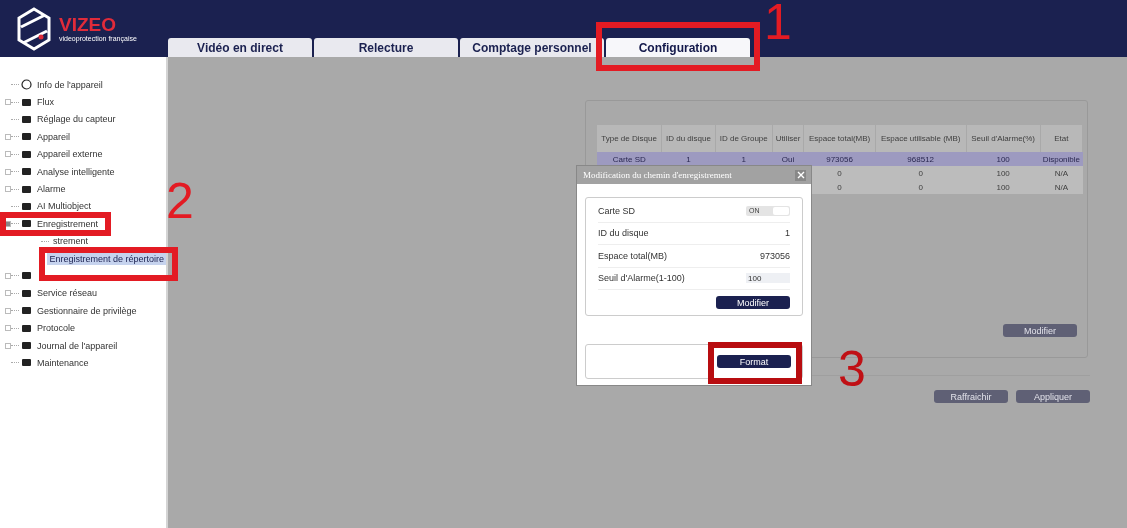 The width and height of the screenshot is (1127, 528). Describe the element at coordinates (633, 255) in the screenshot. I see `field-label: Espace total(MB)` at that location.